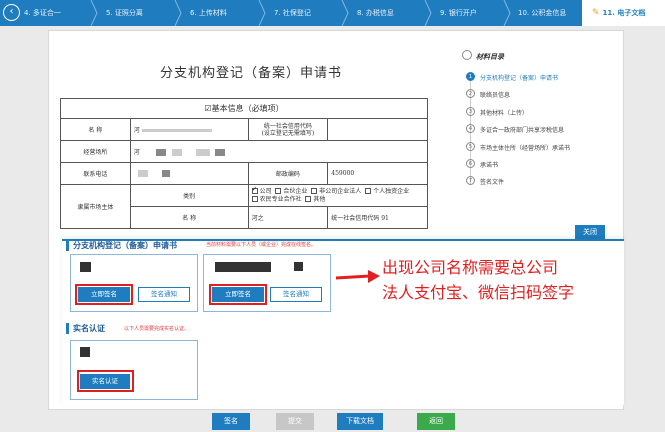 This screenshot has height=432, width=665. Describe the element at coordinates (124, 13) in the screenshot. I see `step-label: 5. 证照分离` at that location.